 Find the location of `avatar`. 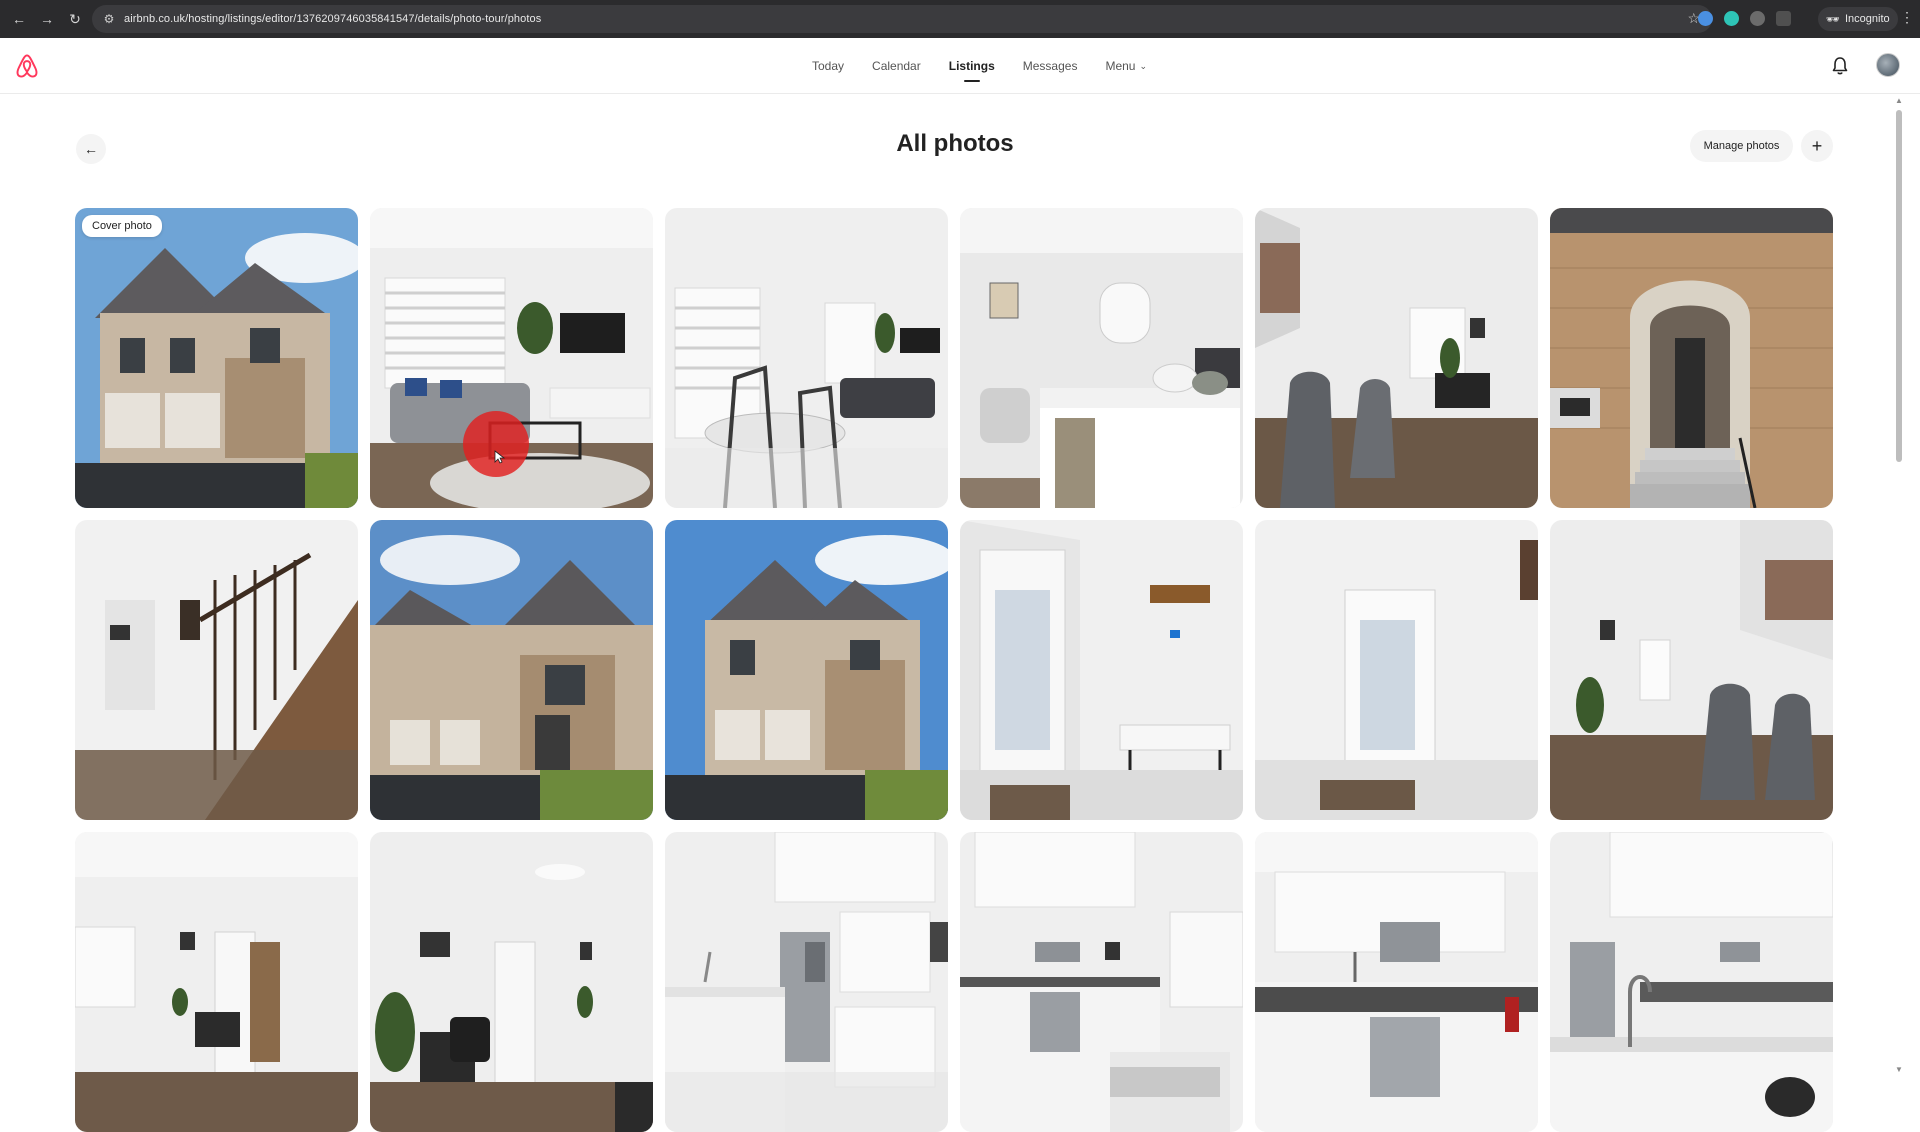

avatar is located at coordinates (1888, 65).